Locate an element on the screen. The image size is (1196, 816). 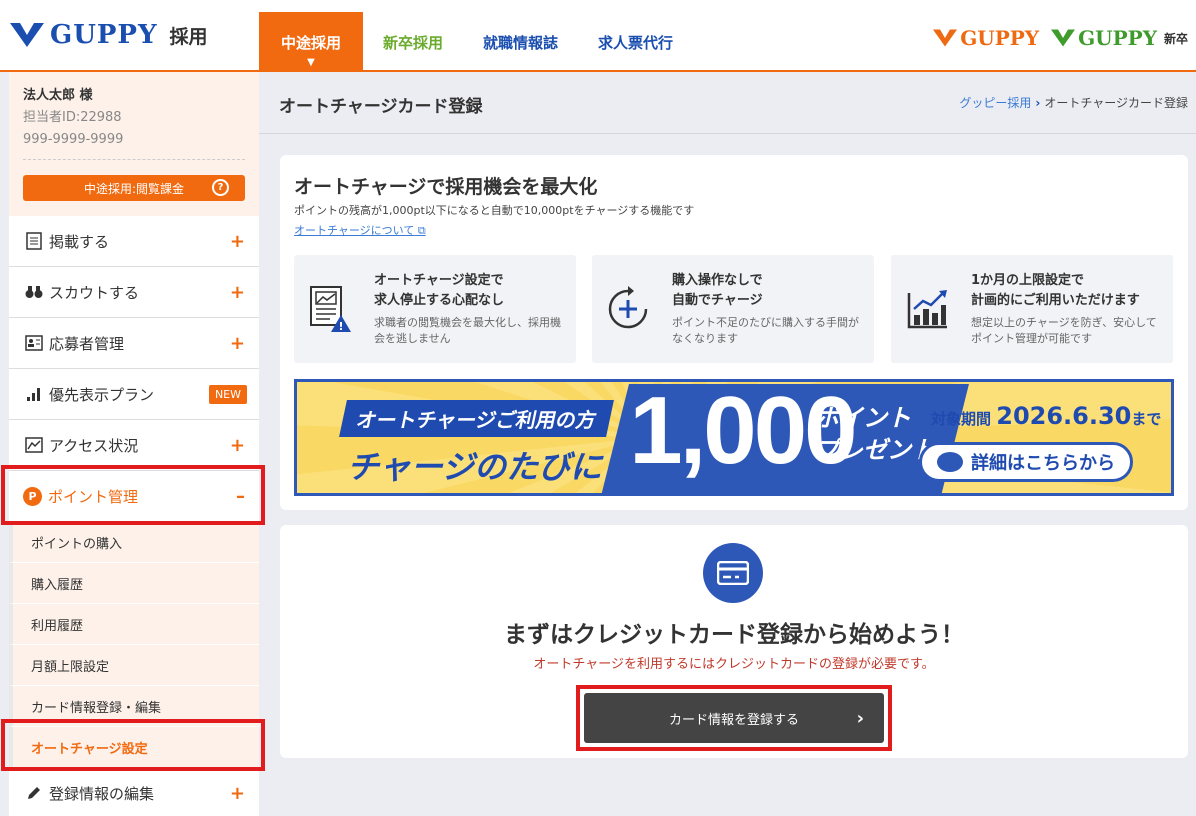
sidebar-subitem-monthly-limit: 月額上限設定 is located at coordinates (134, 665).